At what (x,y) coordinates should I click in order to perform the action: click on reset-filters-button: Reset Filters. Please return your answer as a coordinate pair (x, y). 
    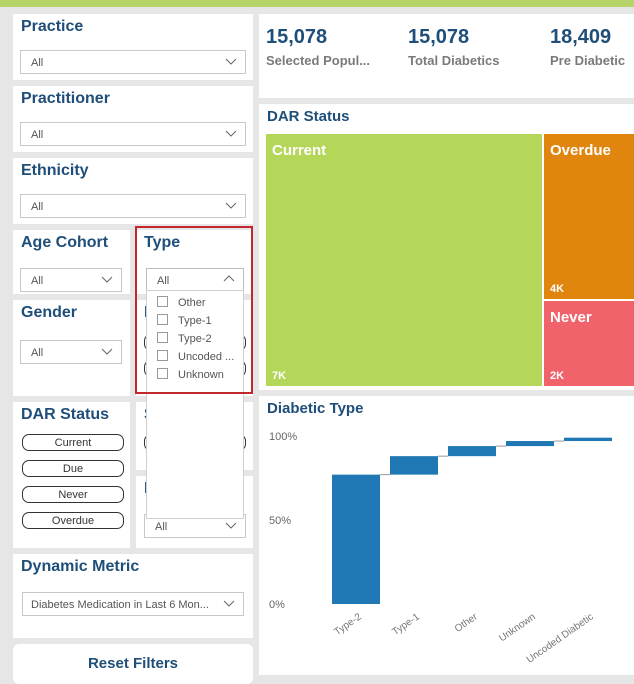
    Looking at the image, I should click on (133, 664).